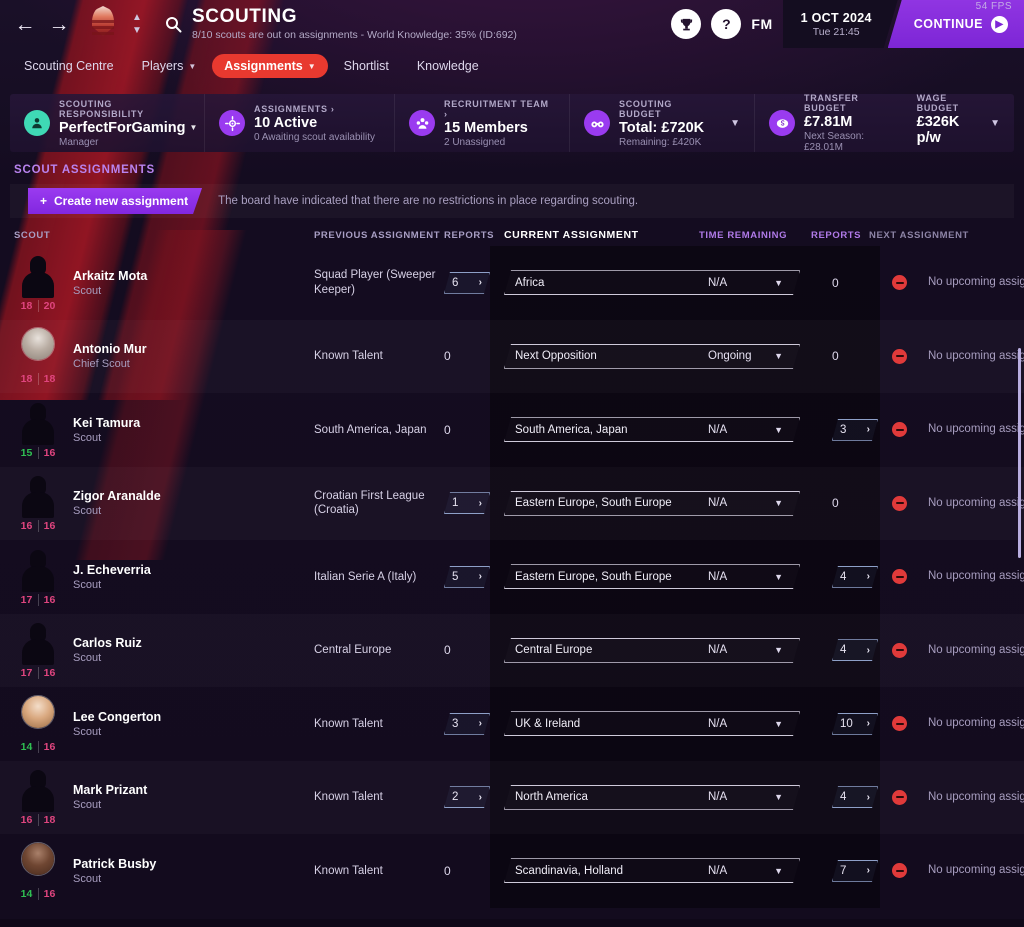  What do you see at coordinates (855, 724) in the screenshot?
I see `current-reports-badge: 10 ›` at bounding box center [855, 724].